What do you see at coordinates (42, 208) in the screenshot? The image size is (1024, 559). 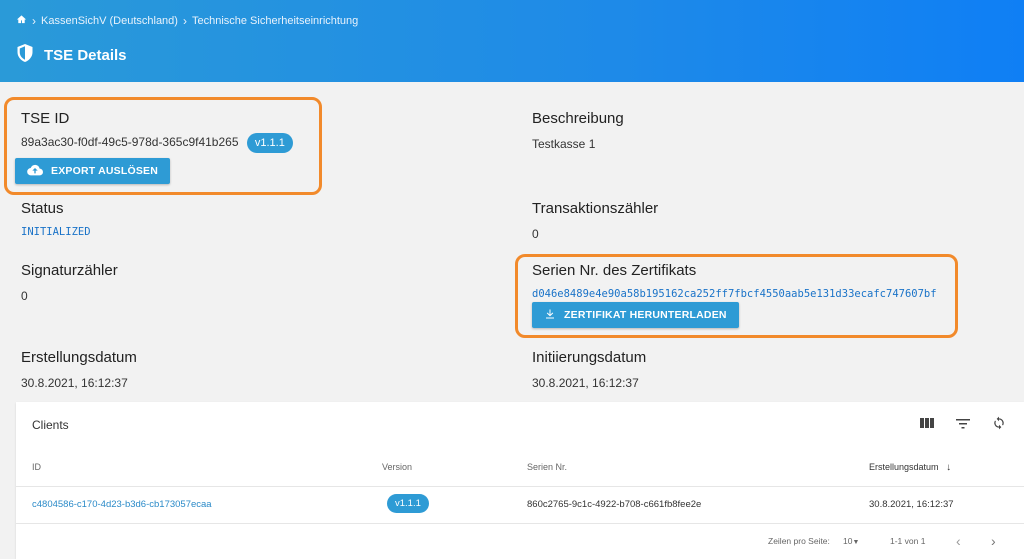 I see `status-label: Status` at bounding box center [42, 208].